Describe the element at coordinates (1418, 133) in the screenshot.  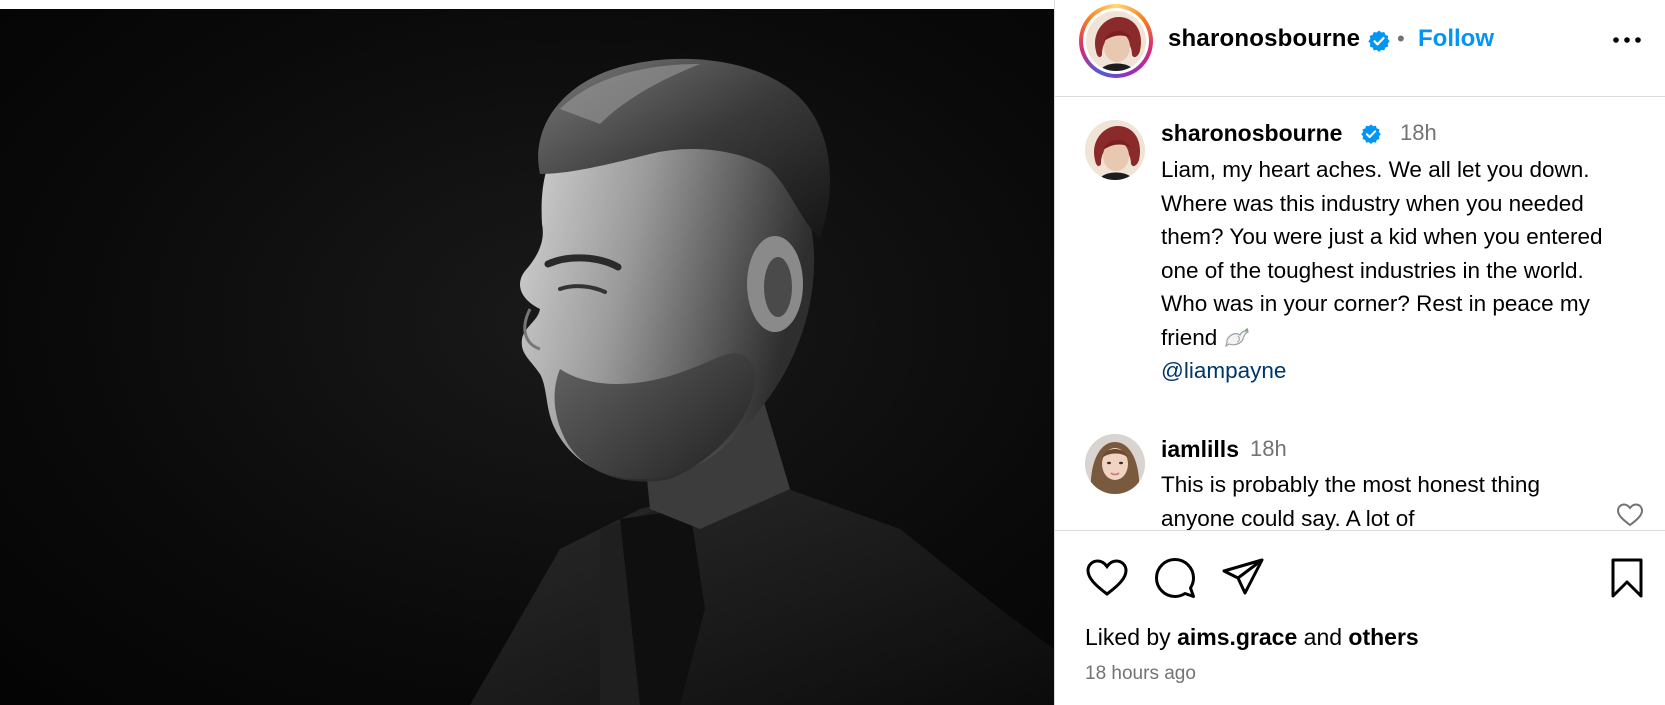
I see `caption-timestamp: 18h` at that location.